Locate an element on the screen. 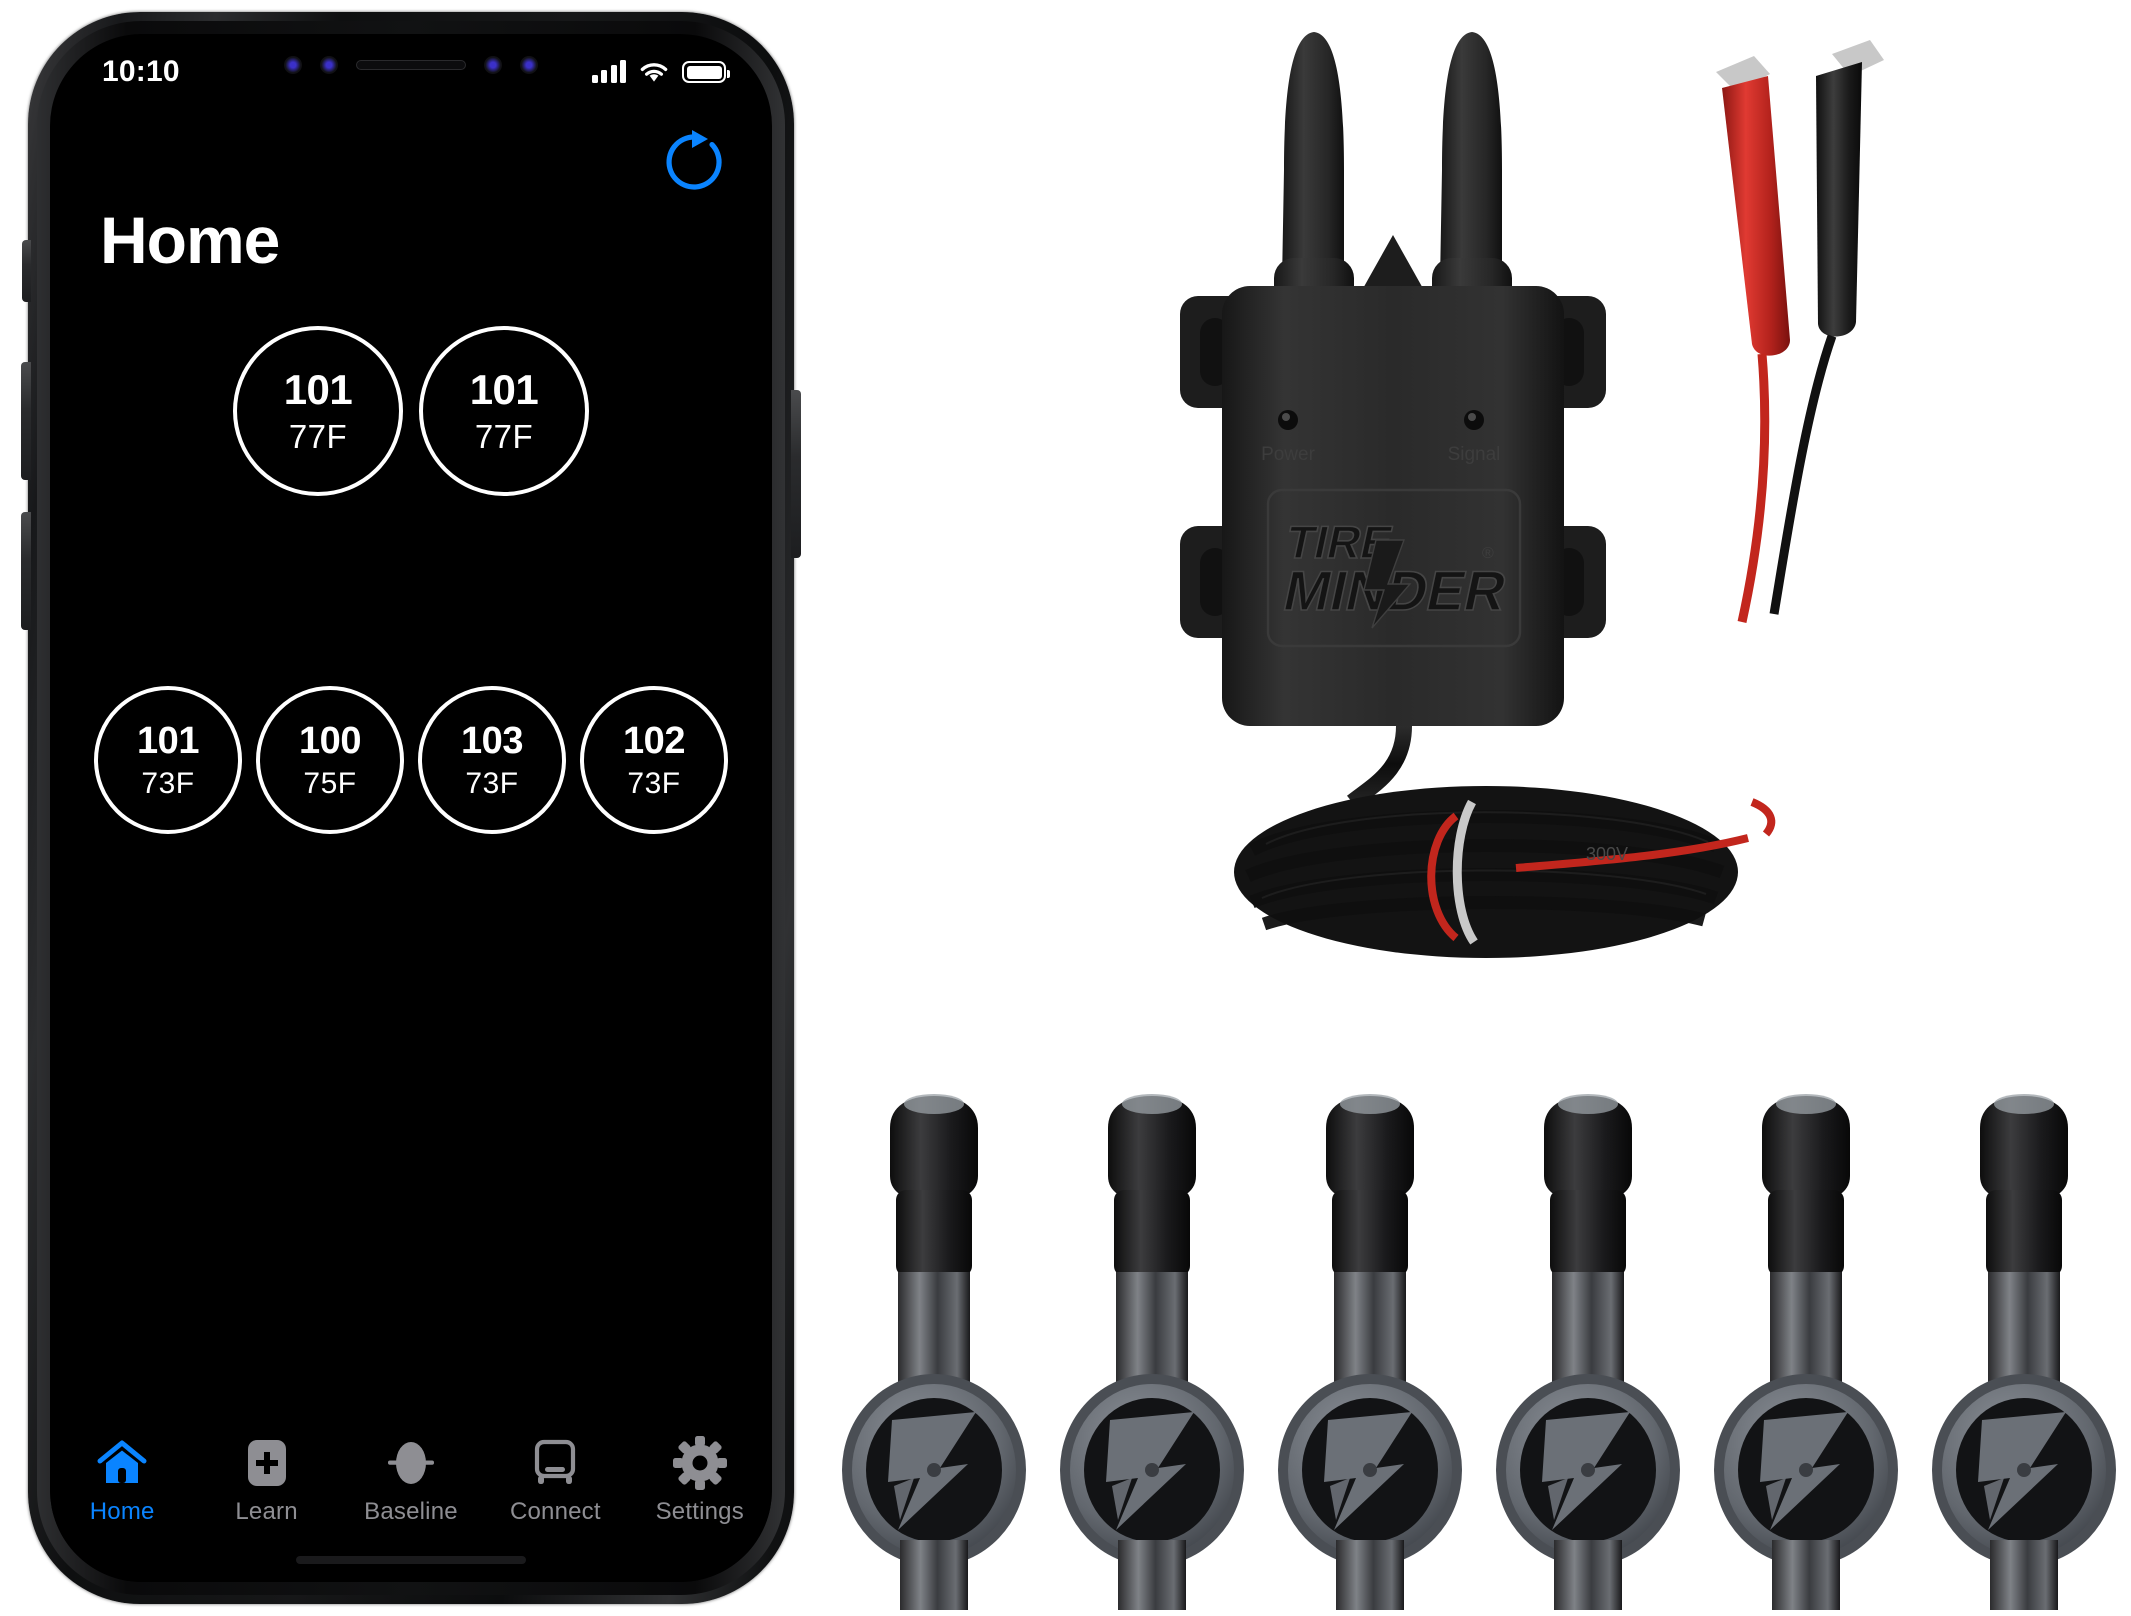 Image resolution: width=2131 pixels, height=1616 pixels. tab-connect: Connect is located at coordinates (555, 1480).